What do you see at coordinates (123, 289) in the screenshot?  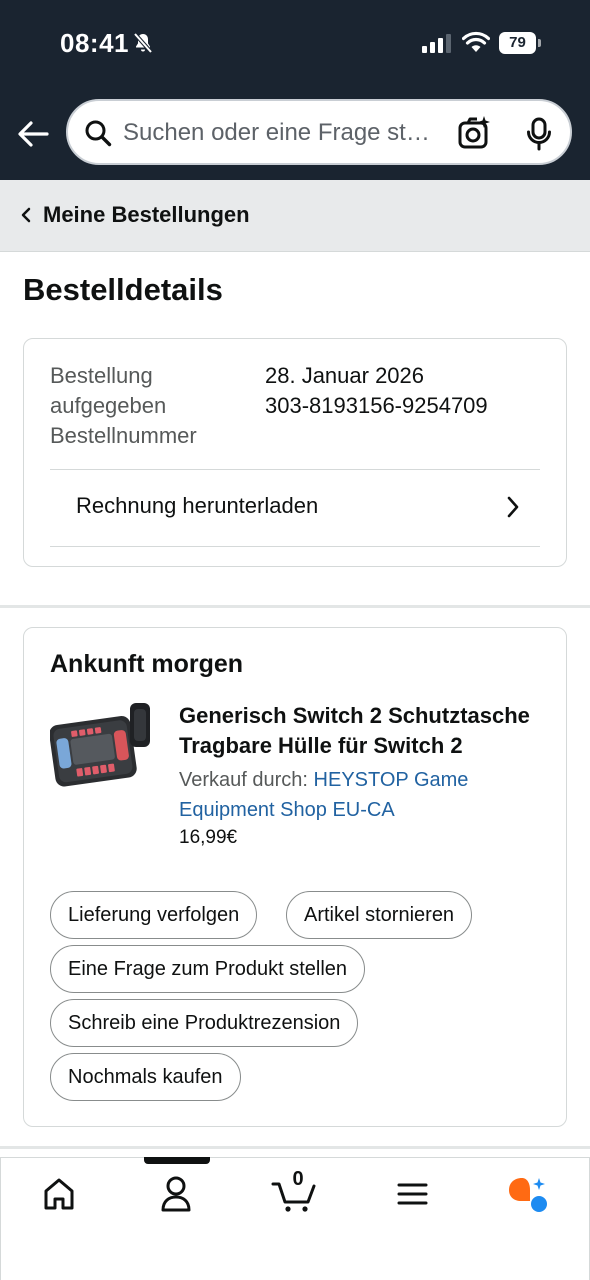 I see `page-title: Bestelldetails` at bounding box center [123, 289].